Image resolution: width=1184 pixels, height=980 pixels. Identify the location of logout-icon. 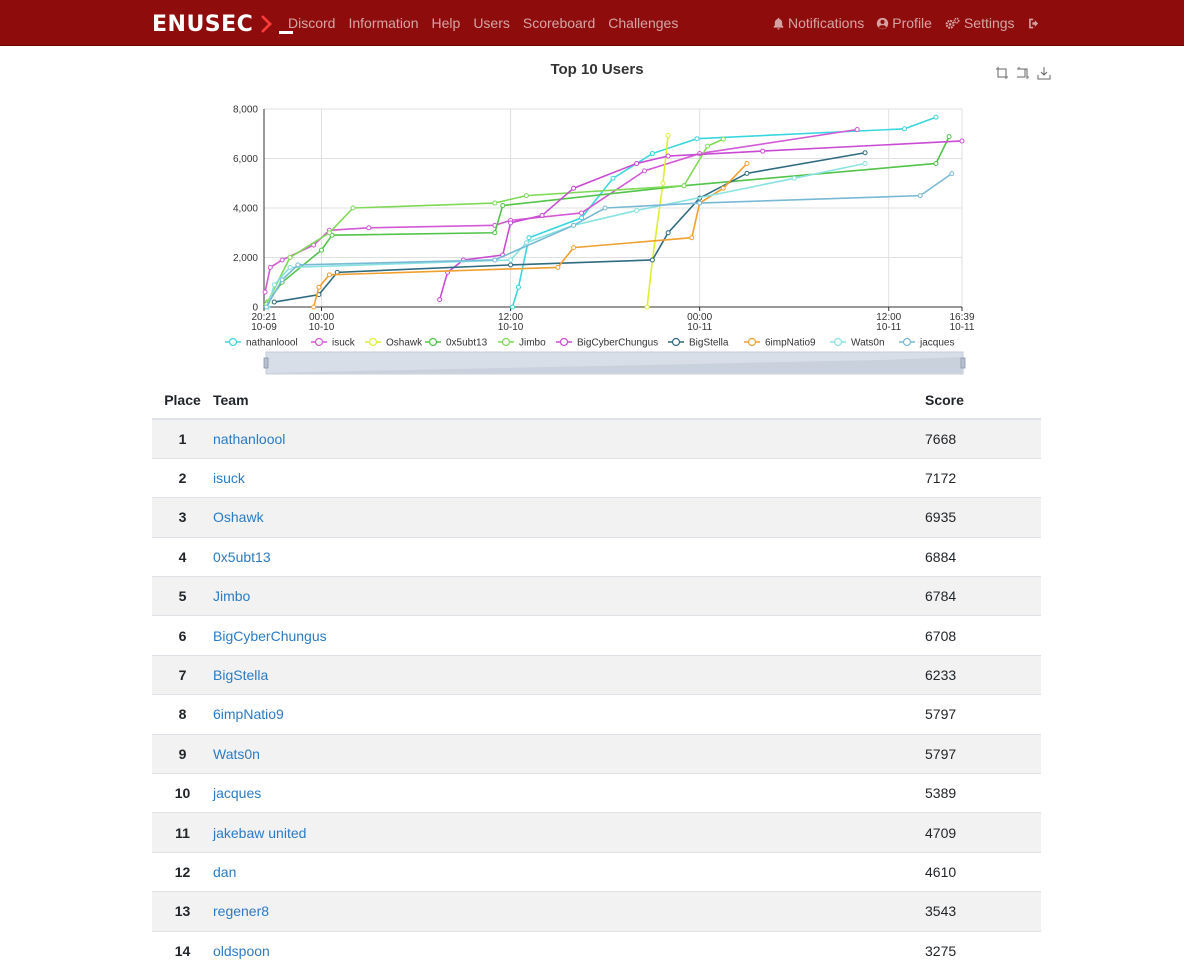
(1034, 23).